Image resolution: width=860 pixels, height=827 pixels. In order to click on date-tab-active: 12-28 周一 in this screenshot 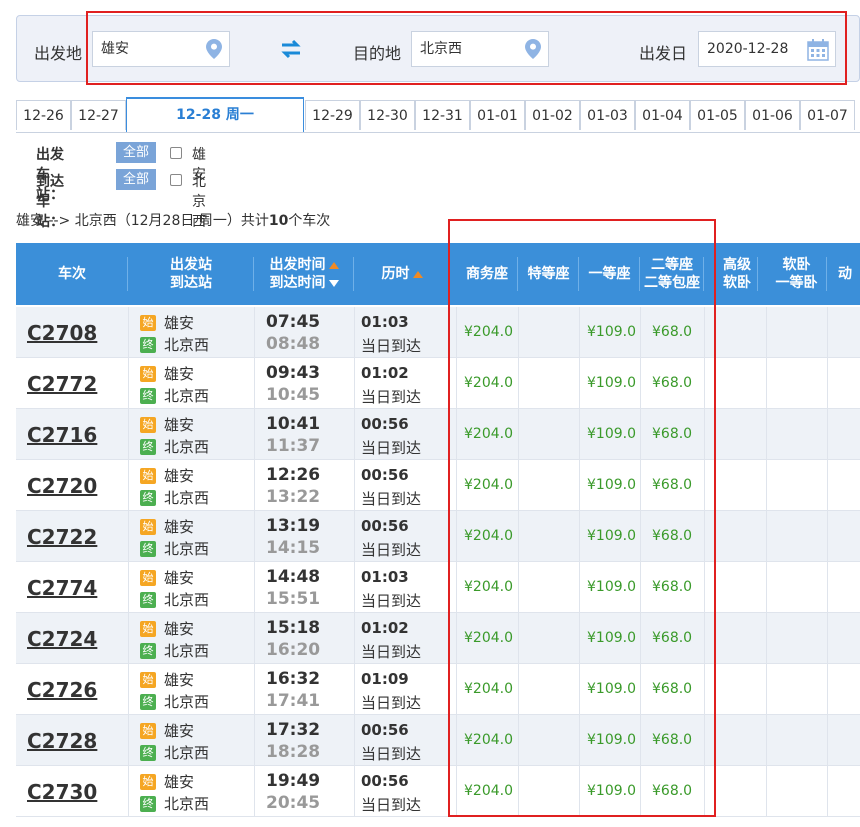, I will do `click(215, 115)`.